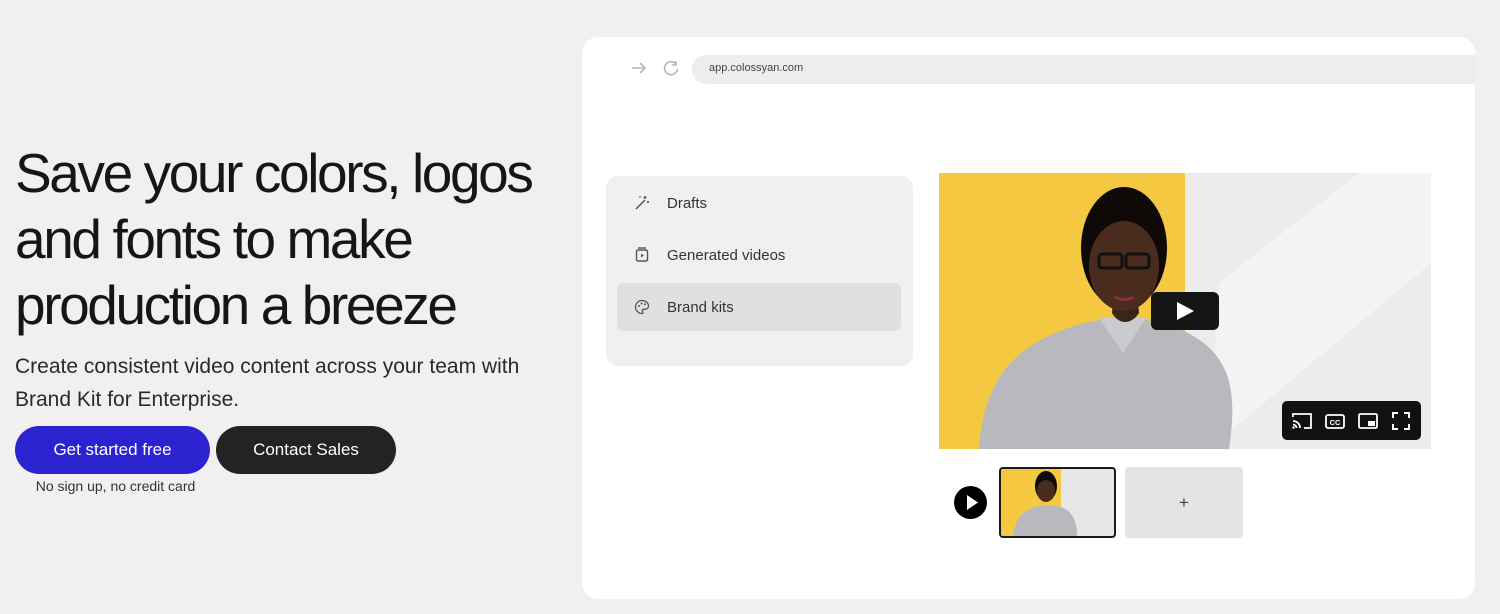 This screenshot has height=614, width=1500. I want to click on sidebar-item-label: Generated videos, so click(726, 255).